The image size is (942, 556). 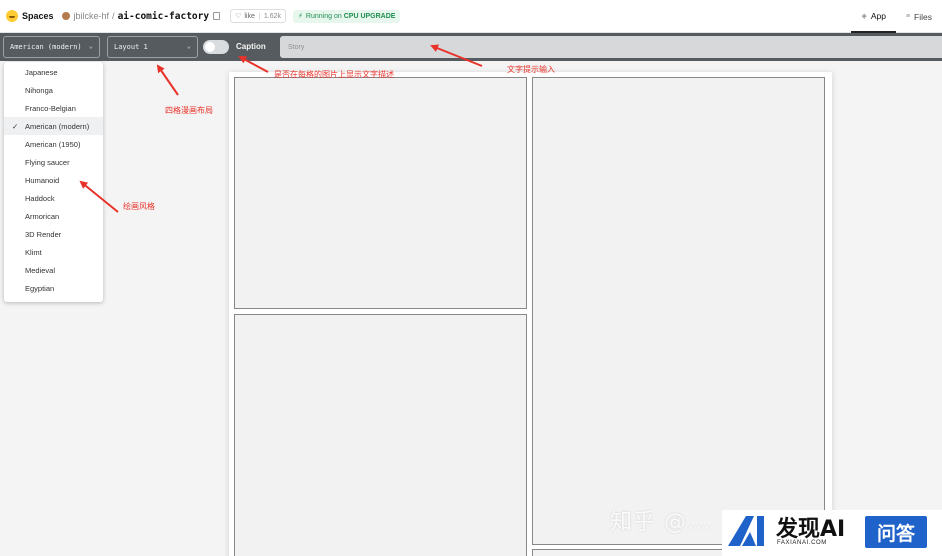 I want to click on layout-select-value: Layout 1, so click(x=131, y=47).